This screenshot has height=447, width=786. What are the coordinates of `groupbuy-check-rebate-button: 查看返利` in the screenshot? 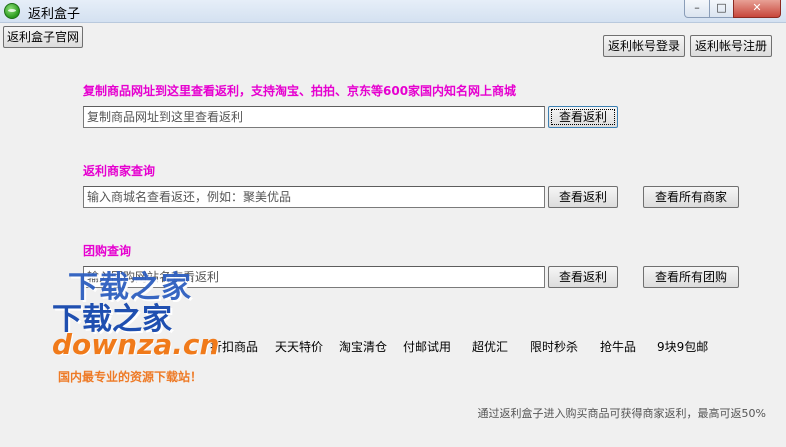 It's located at (583, 277).